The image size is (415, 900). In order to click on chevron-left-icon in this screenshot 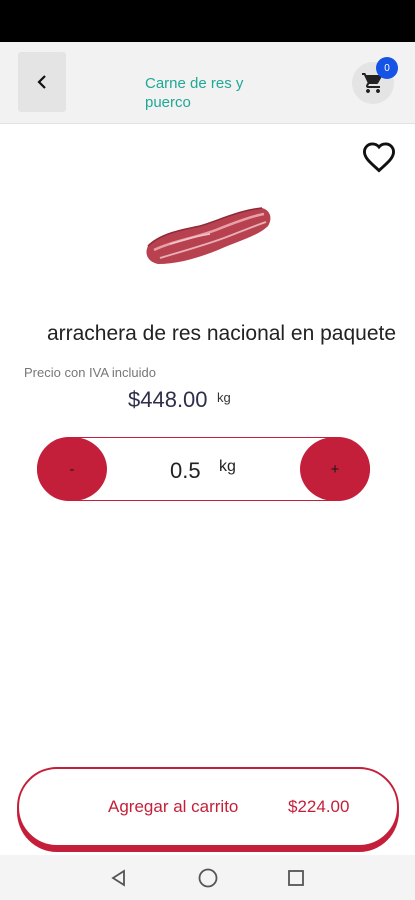, I will do `click(41, 82)`.